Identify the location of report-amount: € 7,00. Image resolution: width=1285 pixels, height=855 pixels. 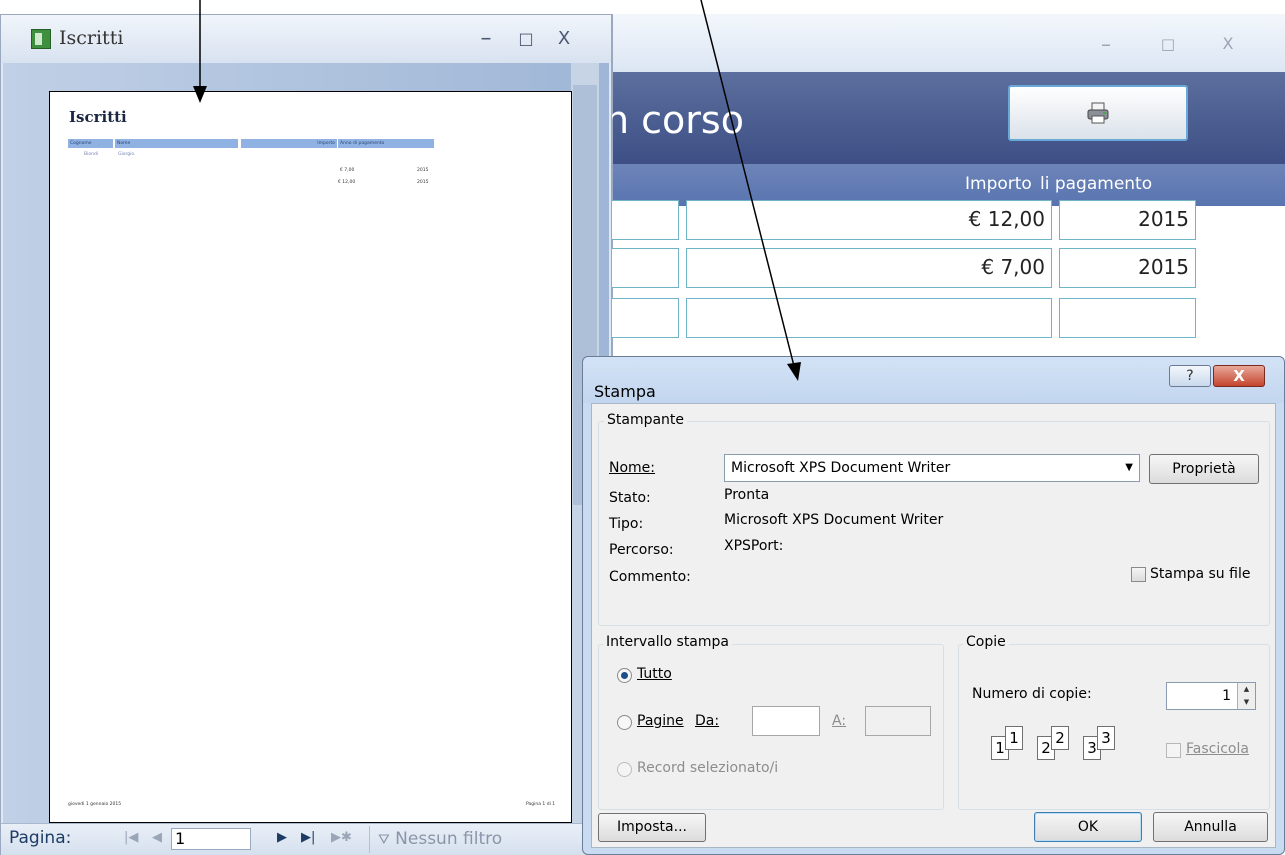
(347, 170).